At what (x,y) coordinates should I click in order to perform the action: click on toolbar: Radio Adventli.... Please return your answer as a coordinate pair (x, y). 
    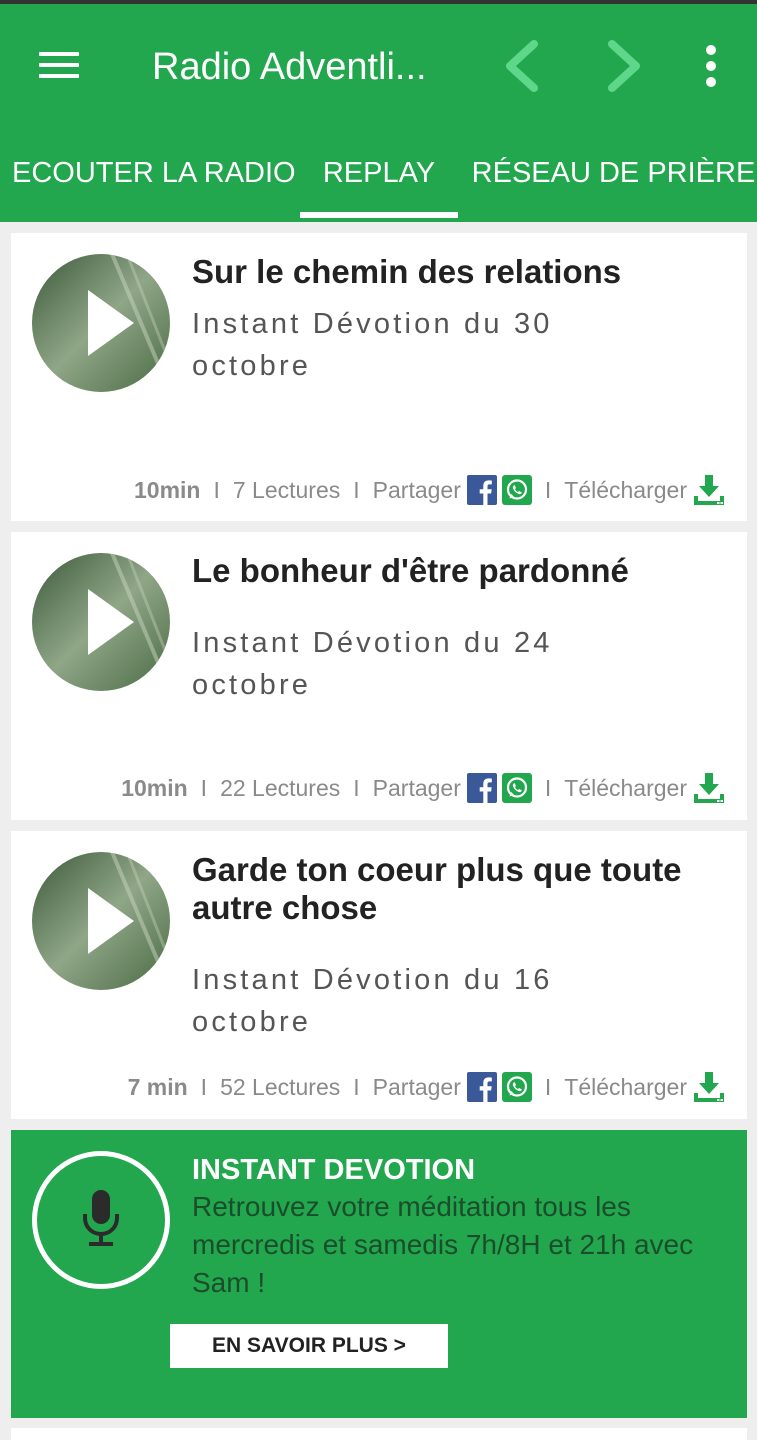
    Looking at the image, I should click on (378, 64).